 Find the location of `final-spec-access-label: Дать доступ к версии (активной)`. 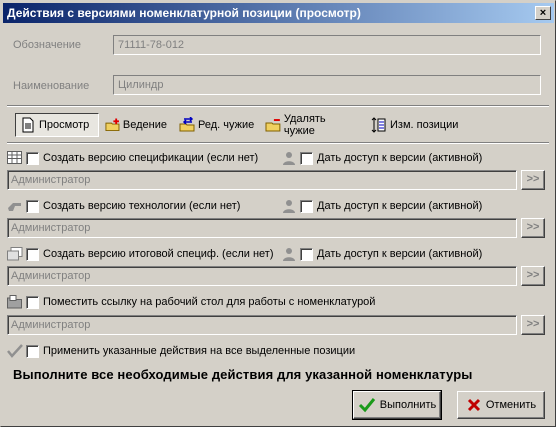

final-spec-access-label: Дать доступ к версии (активной) is located at coordinates (400, 254).